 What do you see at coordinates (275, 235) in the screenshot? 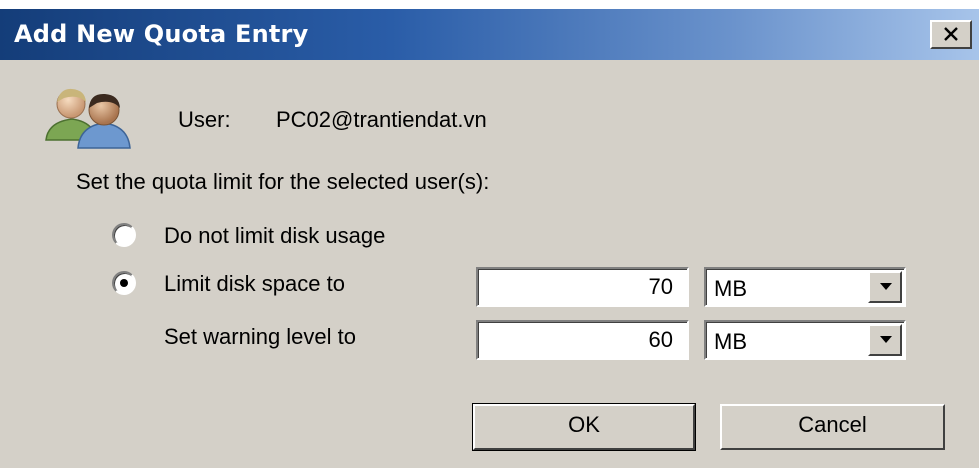
I see `no-limit-label: Do not limit disk usage` at bounding box center [275, 235].